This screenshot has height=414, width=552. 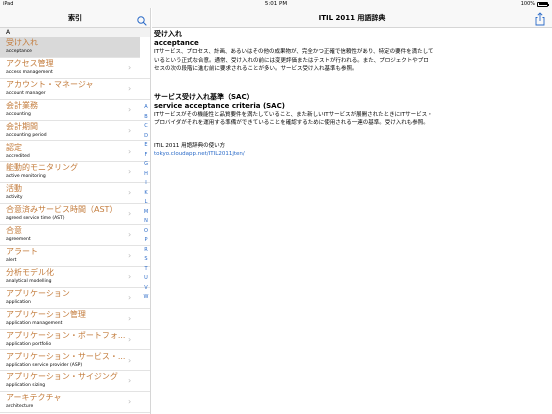 I want to click on index-letter: T, so click(x=146, y=270).